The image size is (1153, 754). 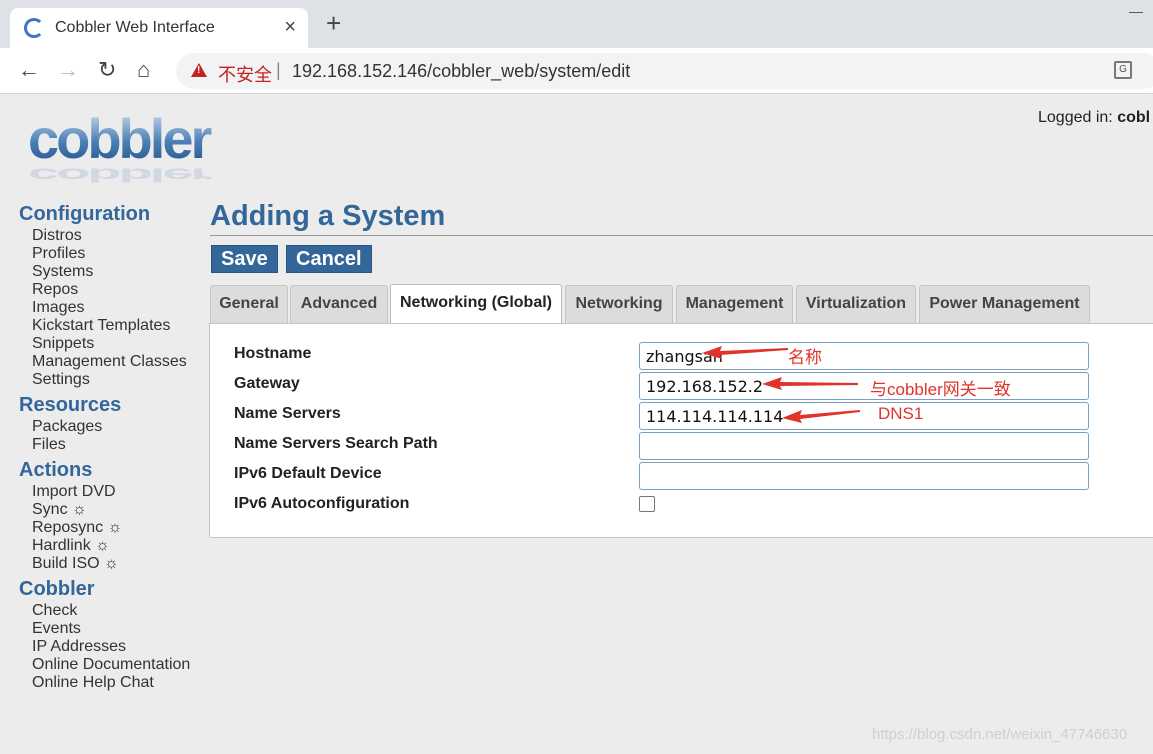 I want to click on reload-button: ↻, so click(x=107, y=70).